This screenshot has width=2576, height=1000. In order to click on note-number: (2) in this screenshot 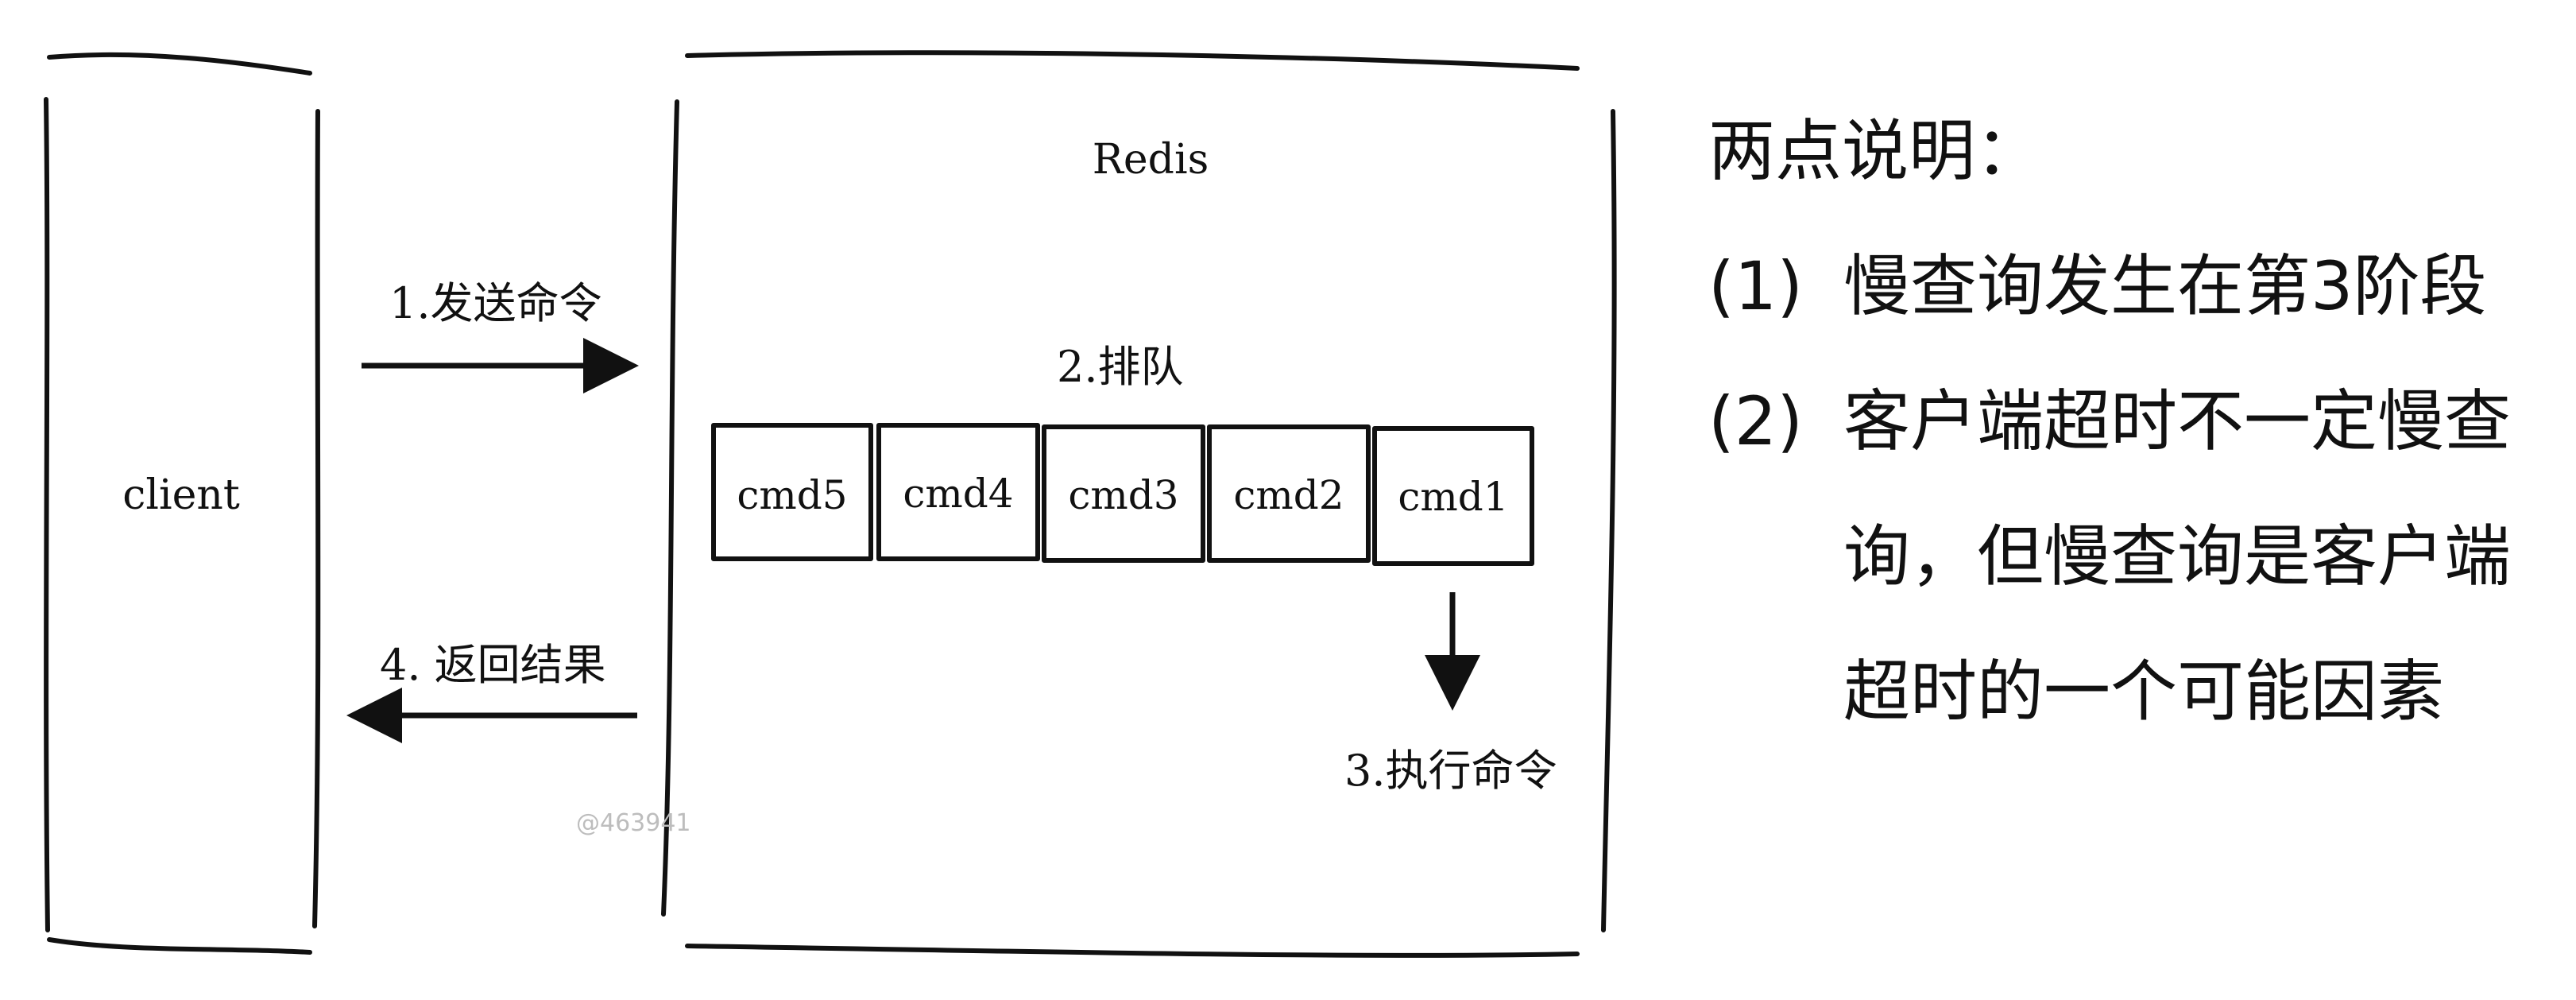, I will do `click(1755, 421)`.